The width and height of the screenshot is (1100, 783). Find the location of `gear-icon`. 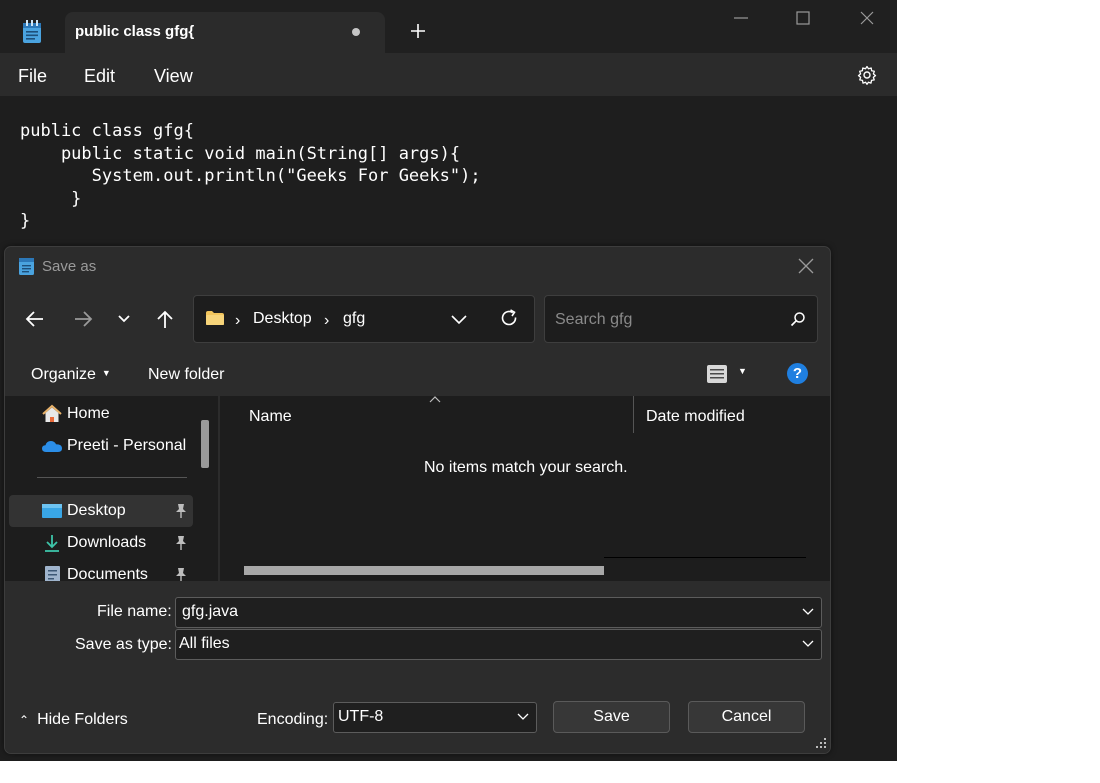

gear-icon is located at coordinates (867, 75).